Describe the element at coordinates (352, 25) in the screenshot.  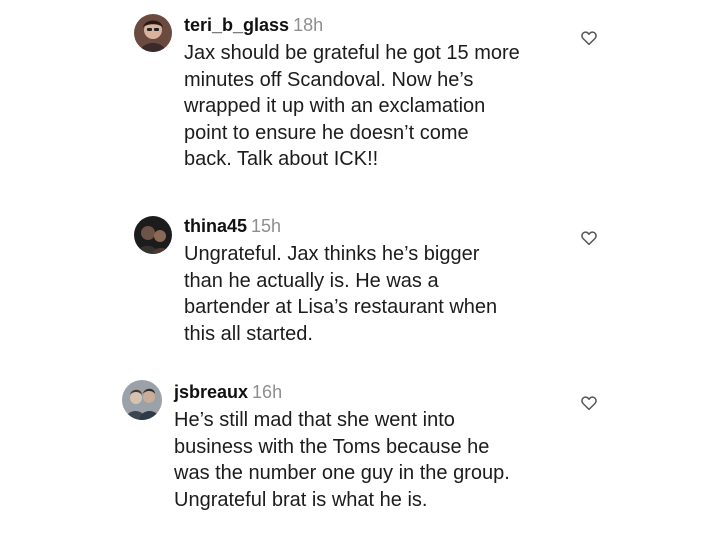
I see `comment-meta: teri_b_glass 18h` at that location.